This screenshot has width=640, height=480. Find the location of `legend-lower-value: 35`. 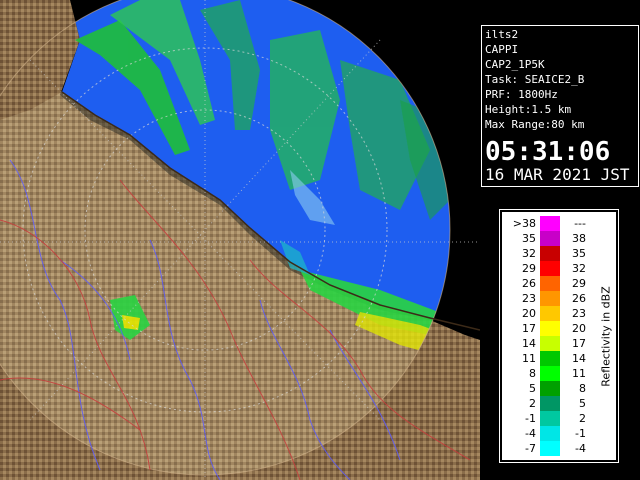

legend-lower-value: 35 is located at coordinates (529, 238).